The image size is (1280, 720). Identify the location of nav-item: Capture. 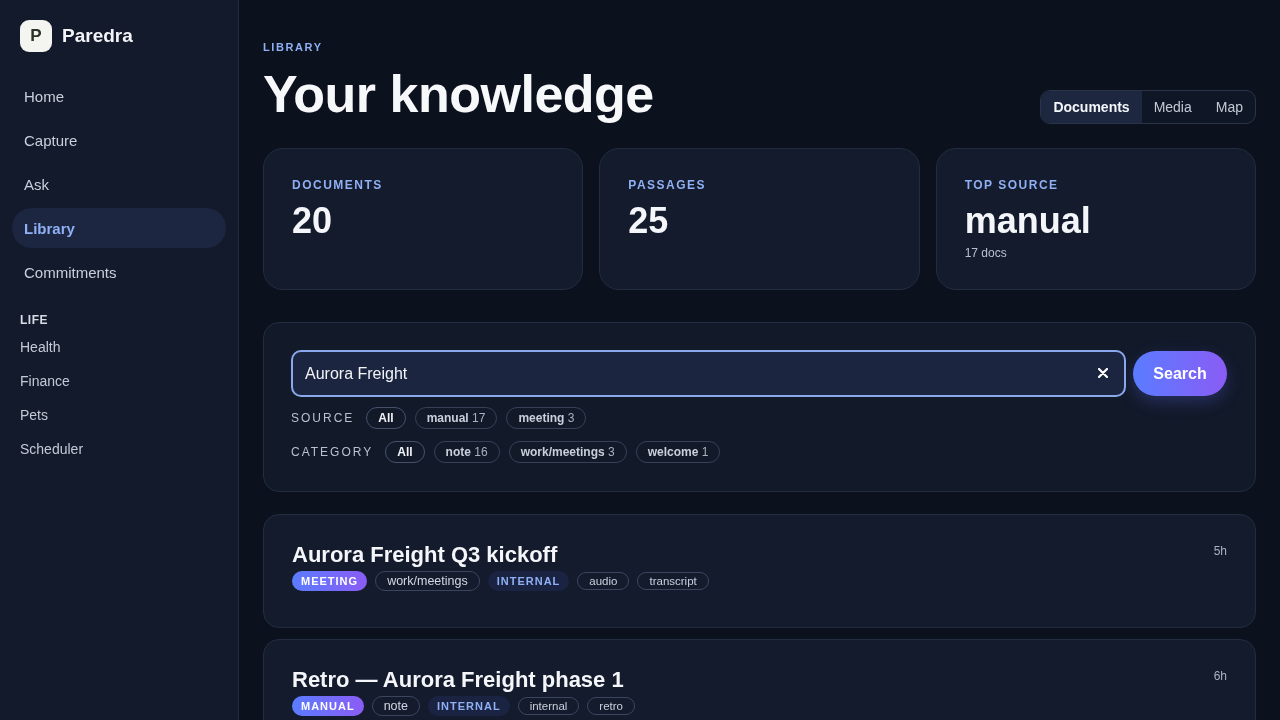
(119, 140).